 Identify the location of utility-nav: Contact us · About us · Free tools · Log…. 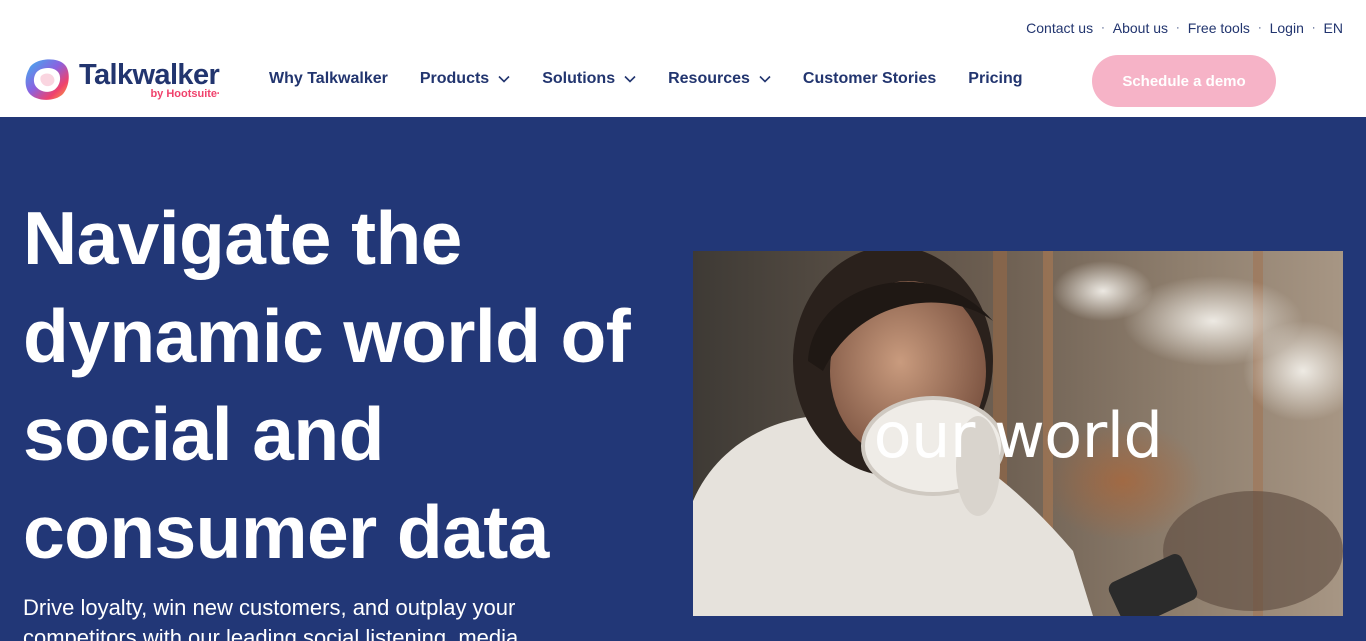
(1184, 28).